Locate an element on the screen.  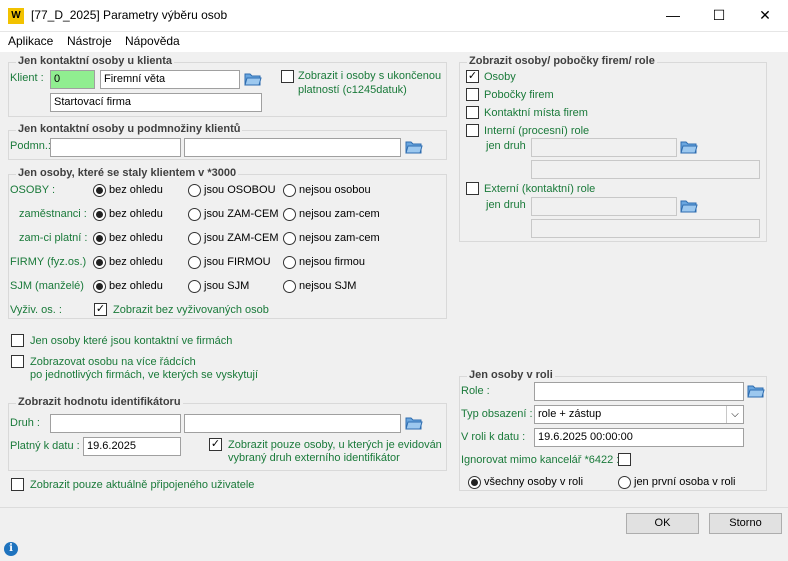
interni-druh-label: jen druh is located at coordinates (506, 146).